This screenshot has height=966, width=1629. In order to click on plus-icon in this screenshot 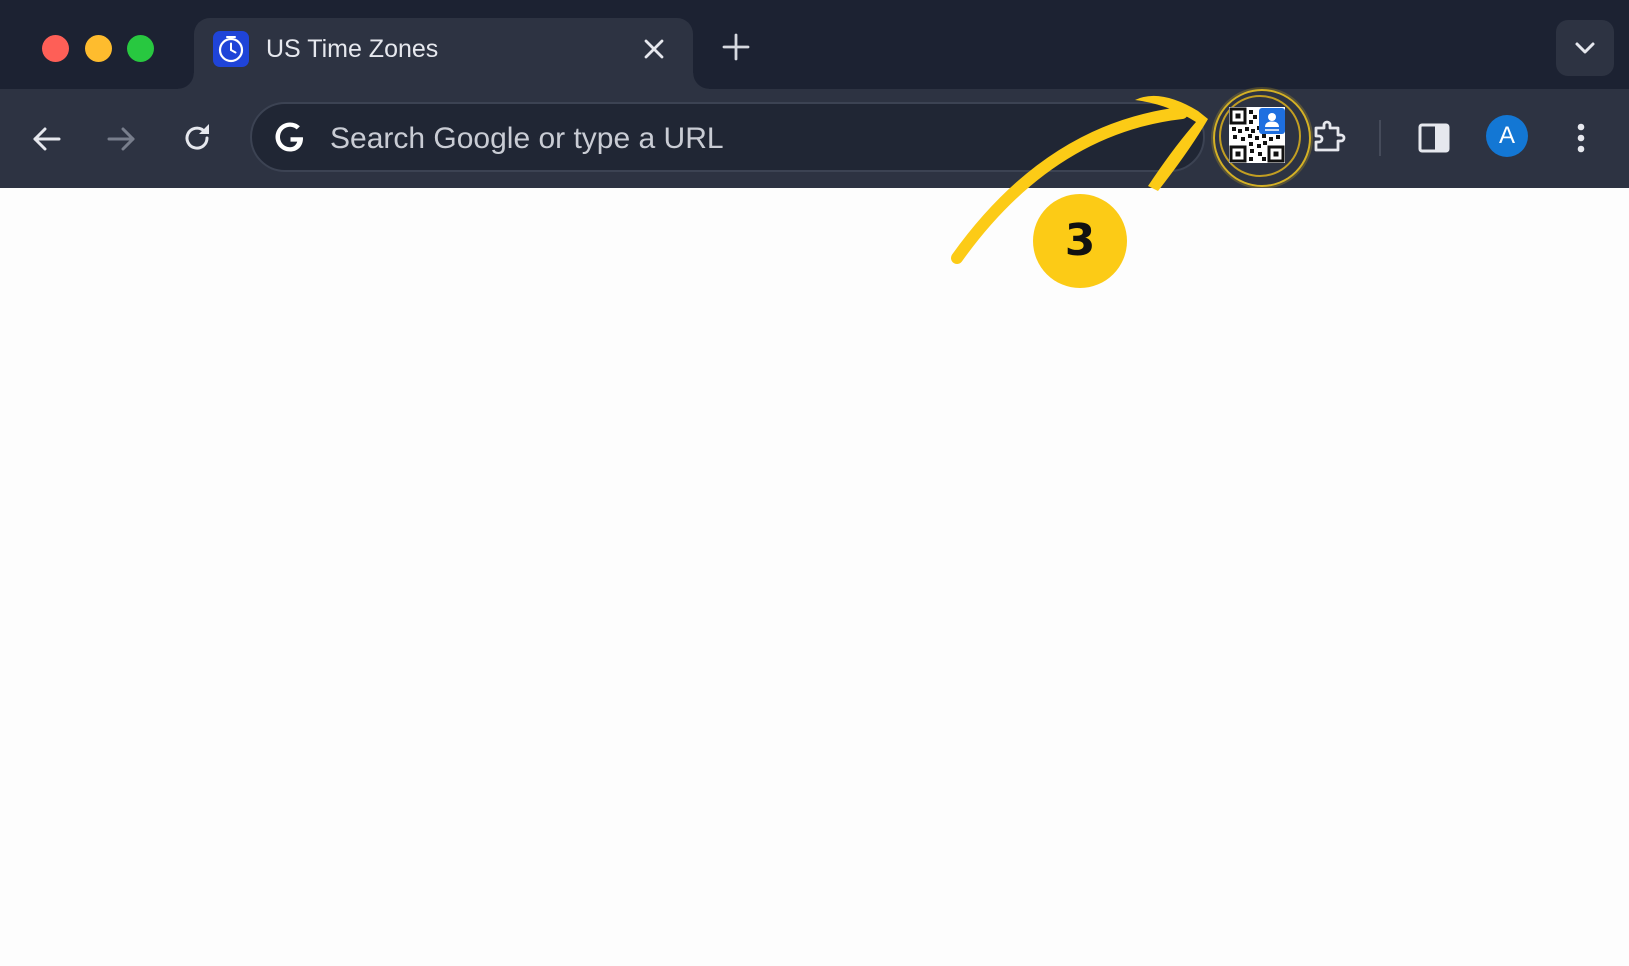, I will do `click(736, 47)`.